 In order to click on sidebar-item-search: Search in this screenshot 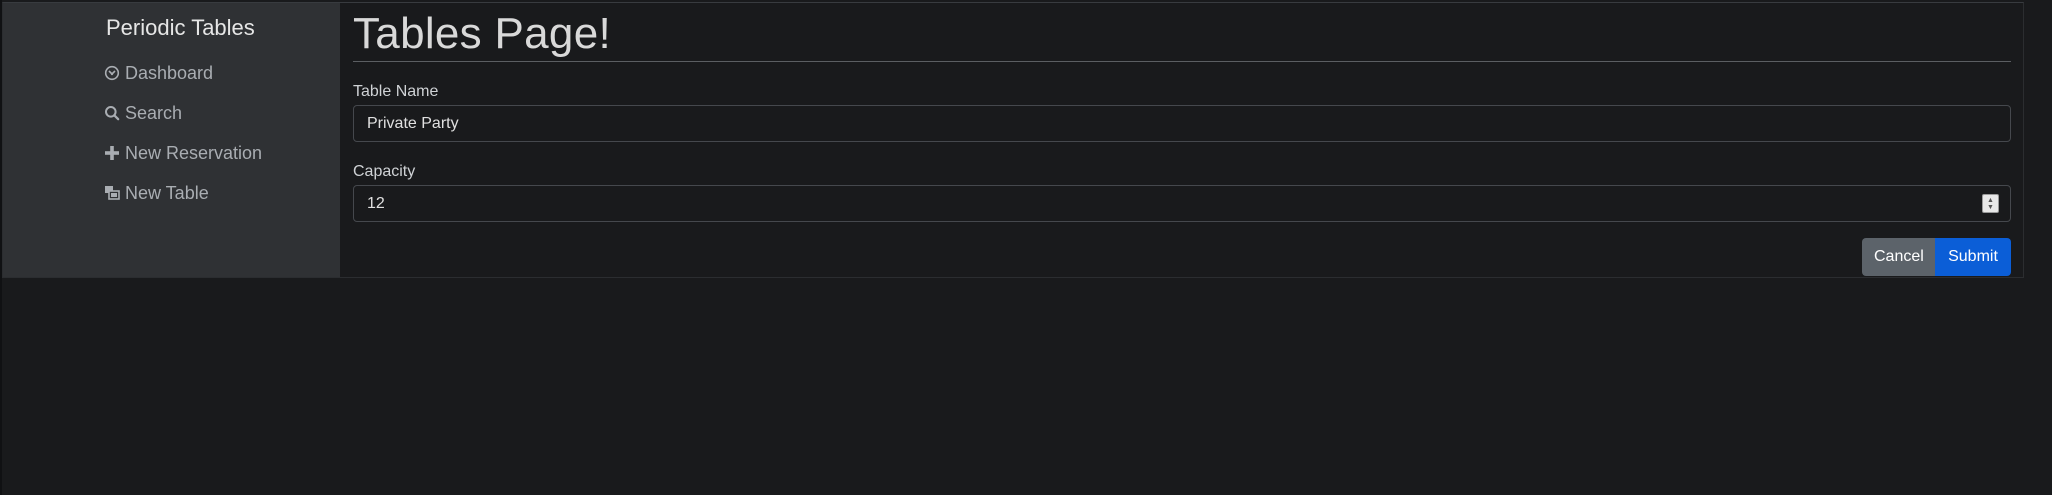, I will do `click(221, 113)`.